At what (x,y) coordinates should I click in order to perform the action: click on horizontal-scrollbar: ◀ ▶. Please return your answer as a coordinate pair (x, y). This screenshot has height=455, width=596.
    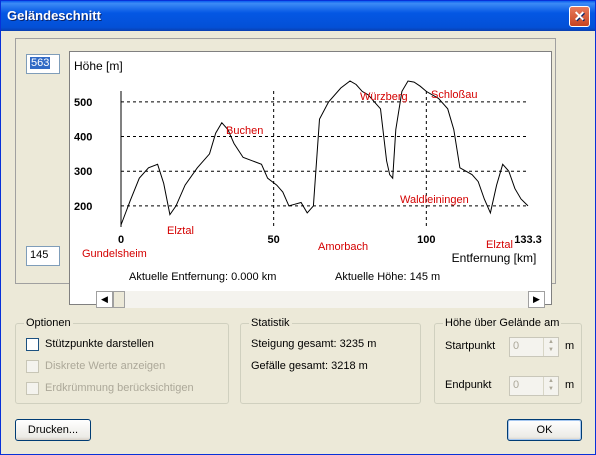
    Looking at the image, I should click on (320, 299).